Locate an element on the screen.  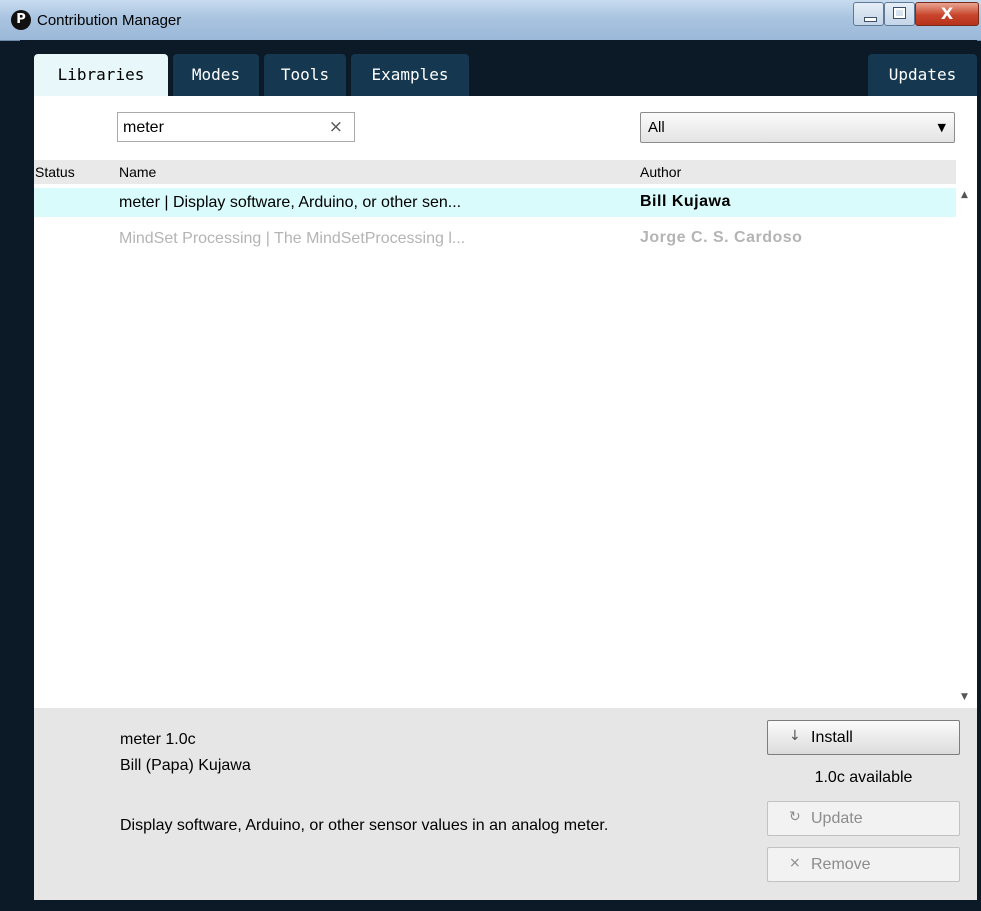
tab-updates: Updates is located at coordinates (922, 75).